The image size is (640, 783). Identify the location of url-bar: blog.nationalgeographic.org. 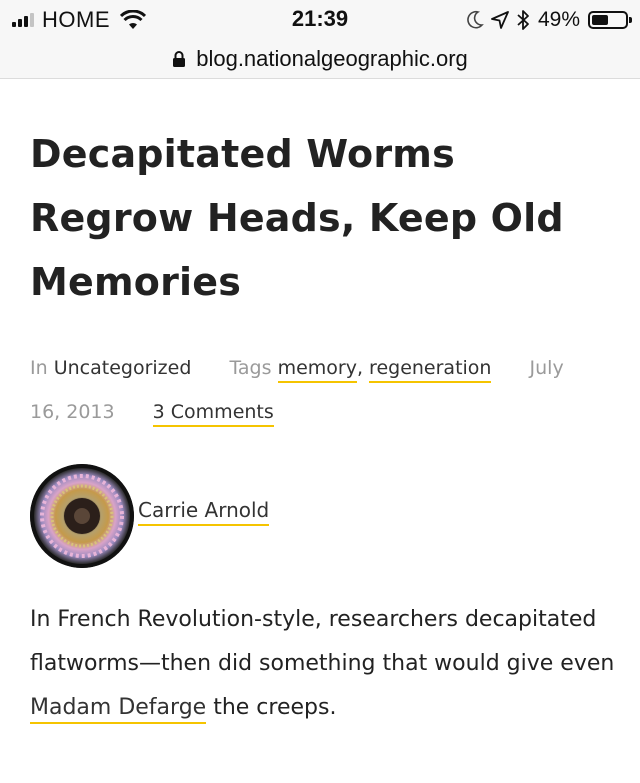
(320, 59).